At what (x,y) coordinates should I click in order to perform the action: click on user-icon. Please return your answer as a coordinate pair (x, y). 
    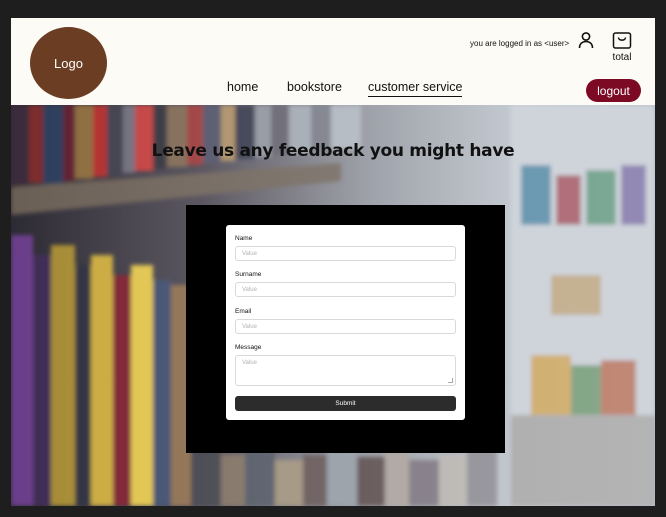
    Looking at the image, I should click on (586, 40).